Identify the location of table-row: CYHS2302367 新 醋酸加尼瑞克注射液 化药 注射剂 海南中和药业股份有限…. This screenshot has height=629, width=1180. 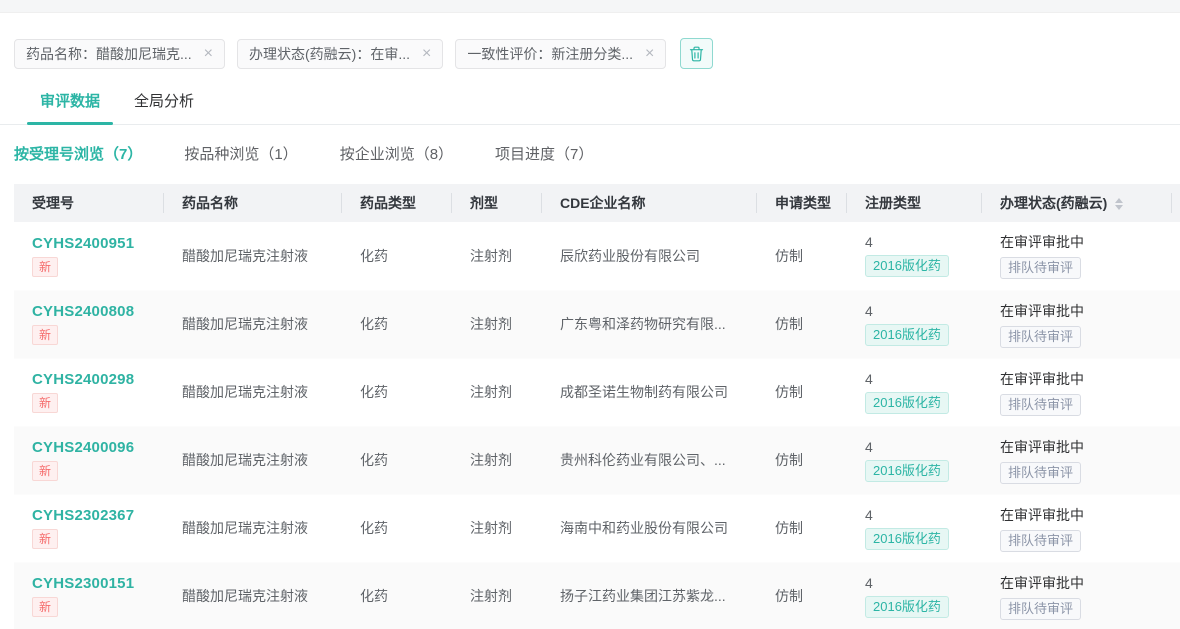
(597, 528).